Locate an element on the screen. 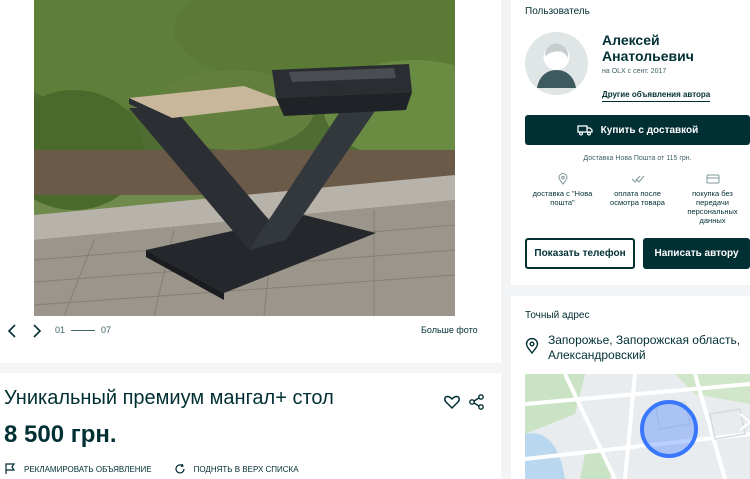 This screenshot has height=479, width=750. seller-name: Алексей Анатольевич is located at coordinates (648, 48).